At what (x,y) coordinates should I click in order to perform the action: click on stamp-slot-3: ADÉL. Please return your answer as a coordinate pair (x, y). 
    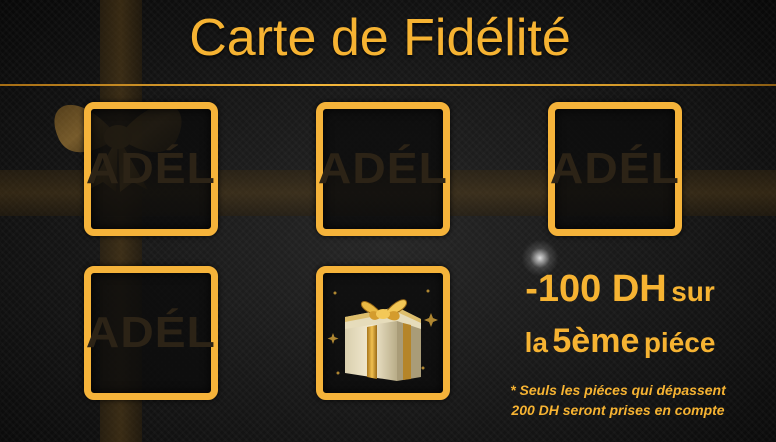
    Looking at the image, I should click on (615, 169).